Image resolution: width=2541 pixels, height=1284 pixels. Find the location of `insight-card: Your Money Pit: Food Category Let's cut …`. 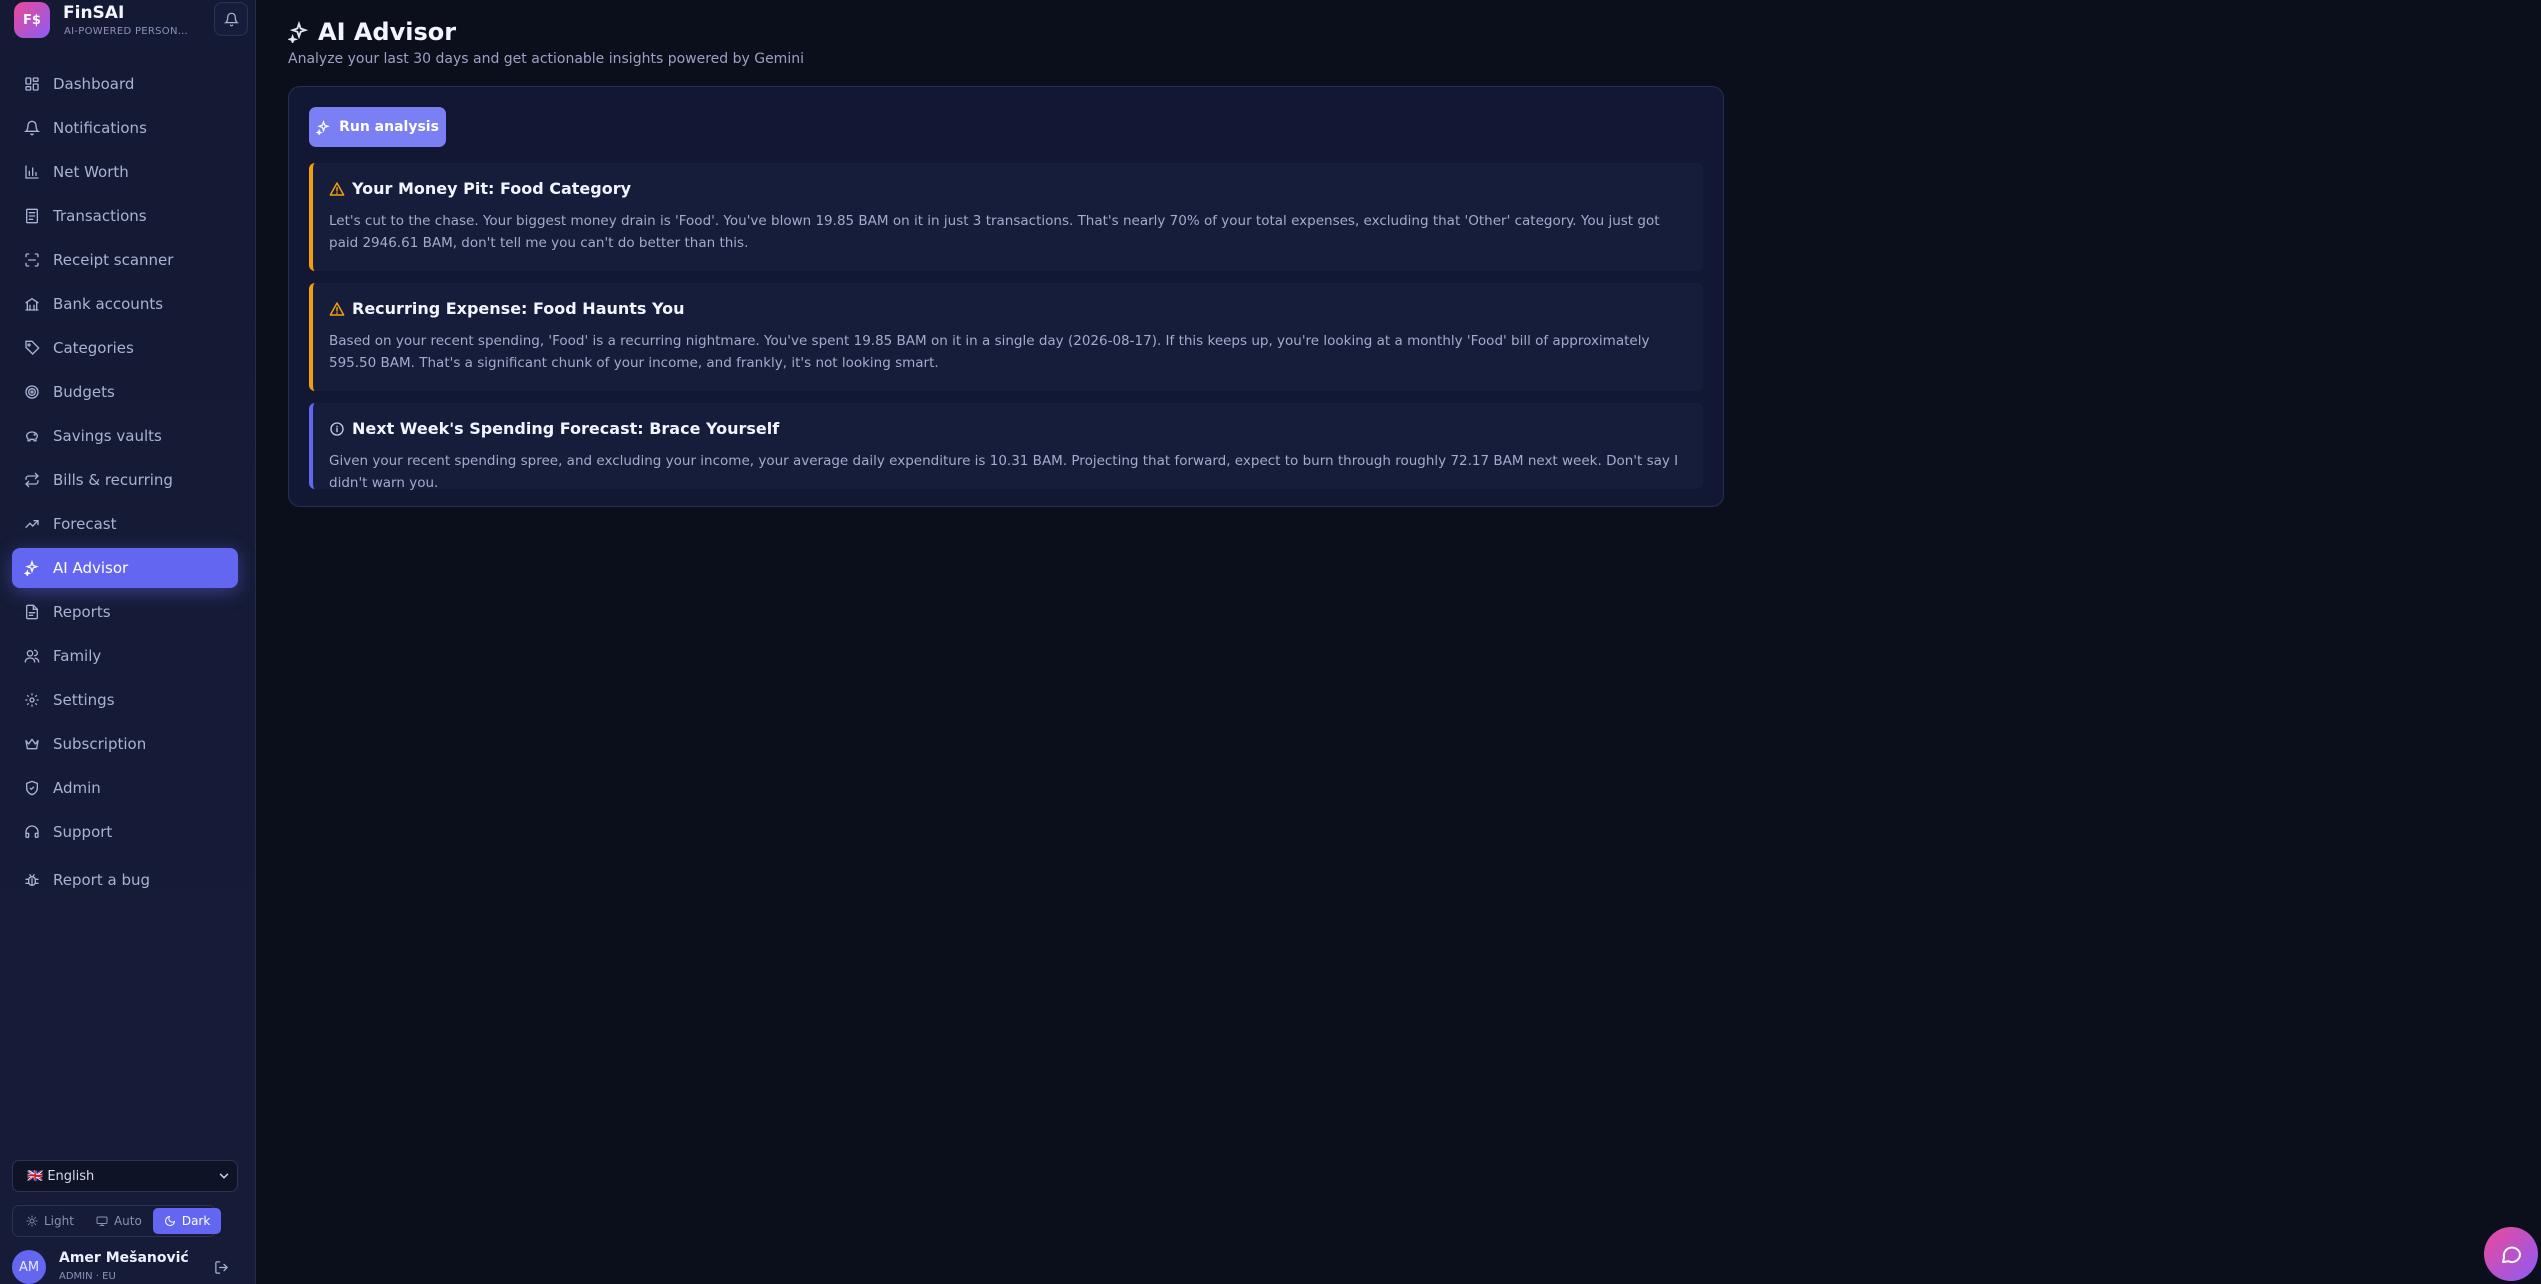

insight-card: Your Money Pit: Food Category Let's cut … is located at coordinates (1006, 217).